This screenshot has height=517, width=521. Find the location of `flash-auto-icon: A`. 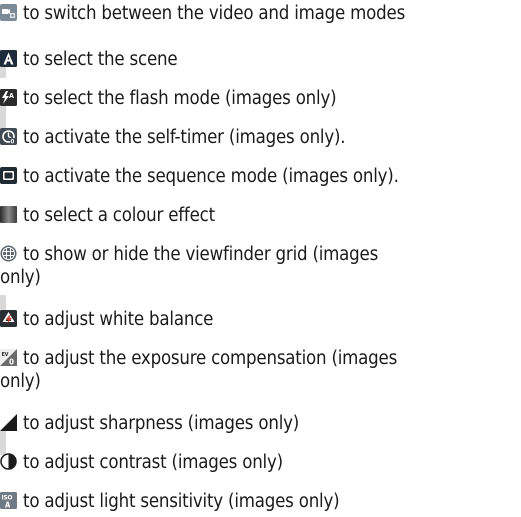

flash-auto-icon: A is located at coordinates (8, 97).